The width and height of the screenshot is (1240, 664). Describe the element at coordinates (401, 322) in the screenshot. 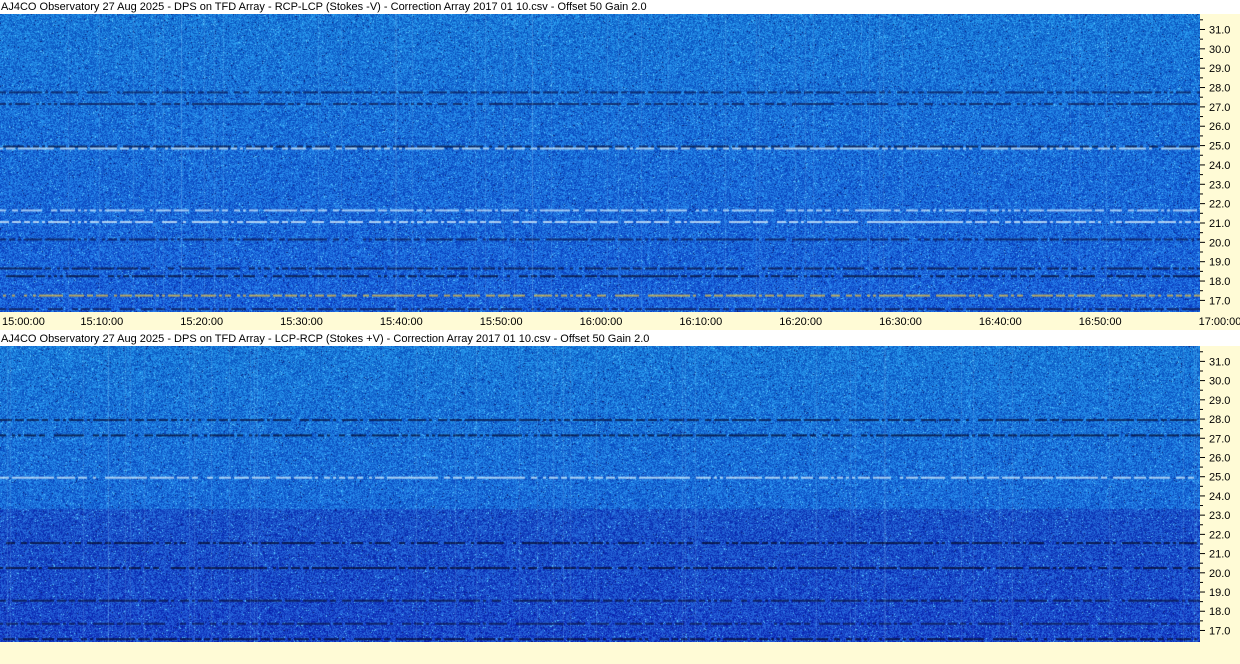

I see `x-tick-label: 15:40:00` at that location.